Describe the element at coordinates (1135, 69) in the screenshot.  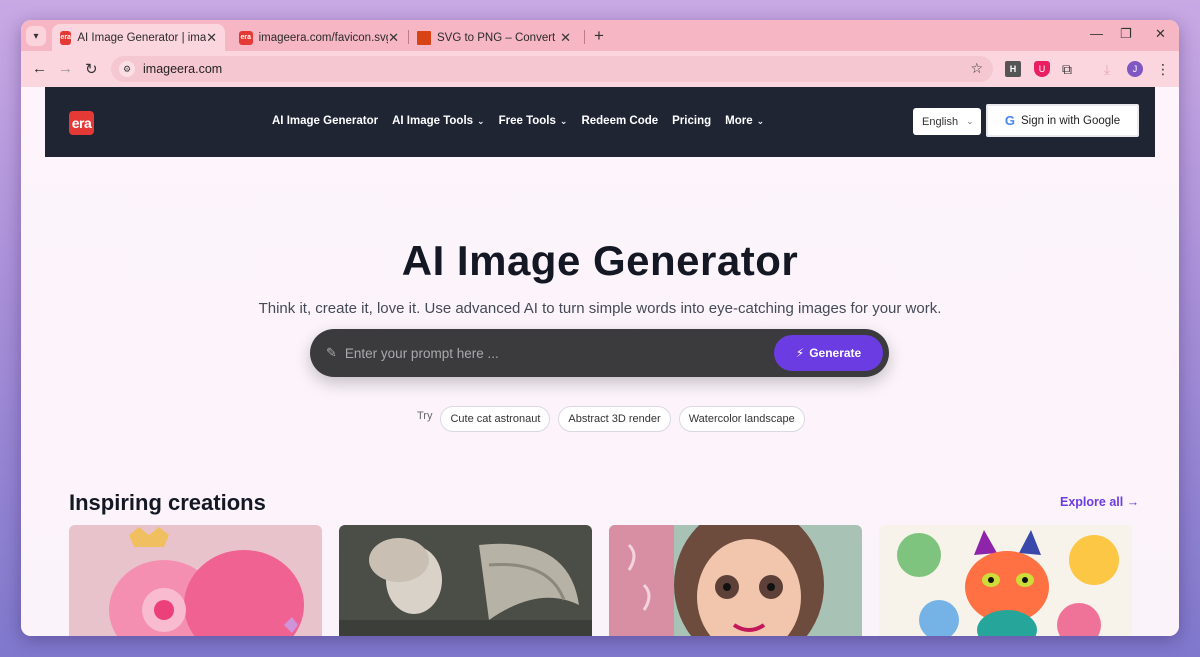
I see `profile-avatar: J` at that location.